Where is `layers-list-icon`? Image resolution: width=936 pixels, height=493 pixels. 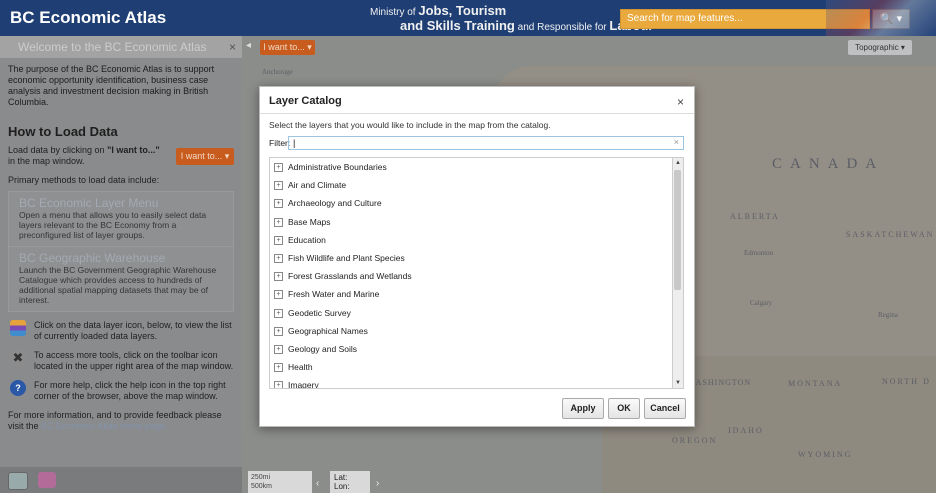 layers-list-icon is located at coordinates (47, 480).